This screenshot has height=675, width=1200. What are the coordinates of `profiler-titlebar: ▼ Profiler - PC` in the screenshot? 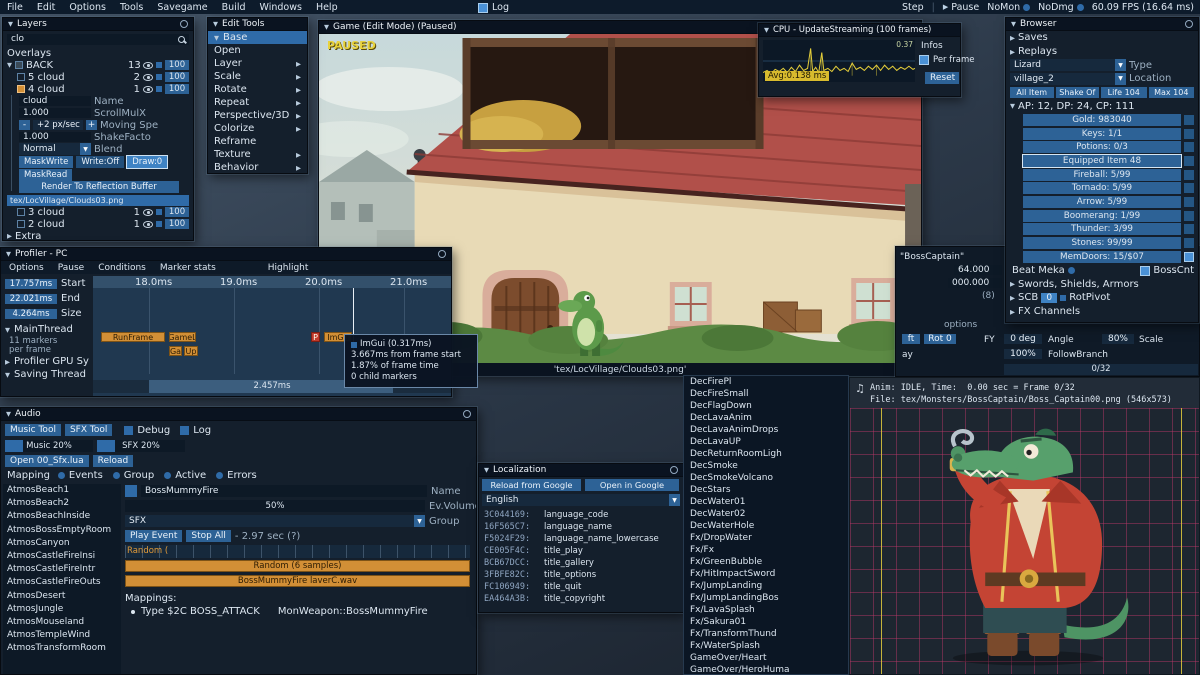 It's located at (226, 254).